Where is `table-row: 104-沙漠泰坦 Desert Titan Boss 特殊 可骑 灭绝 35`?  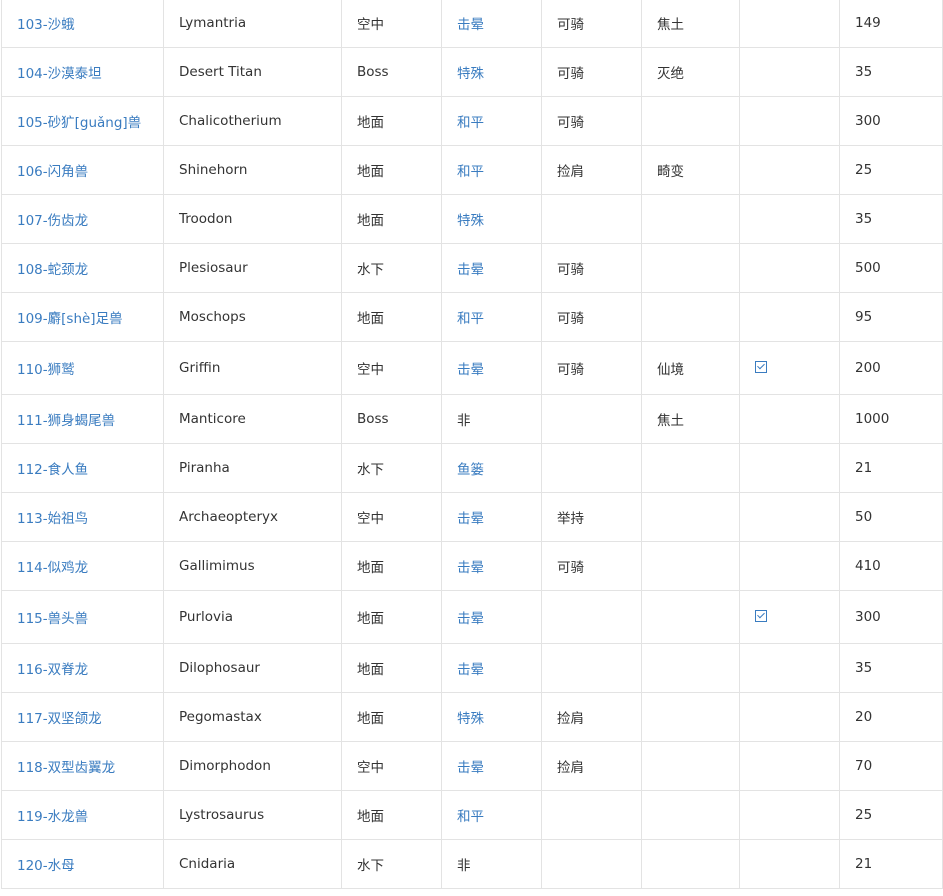 table-row: 104-沙漠泰坦 Desert Titan Boss 特殊 可骑 灭绝 35 is located at coordinates (472, 72).